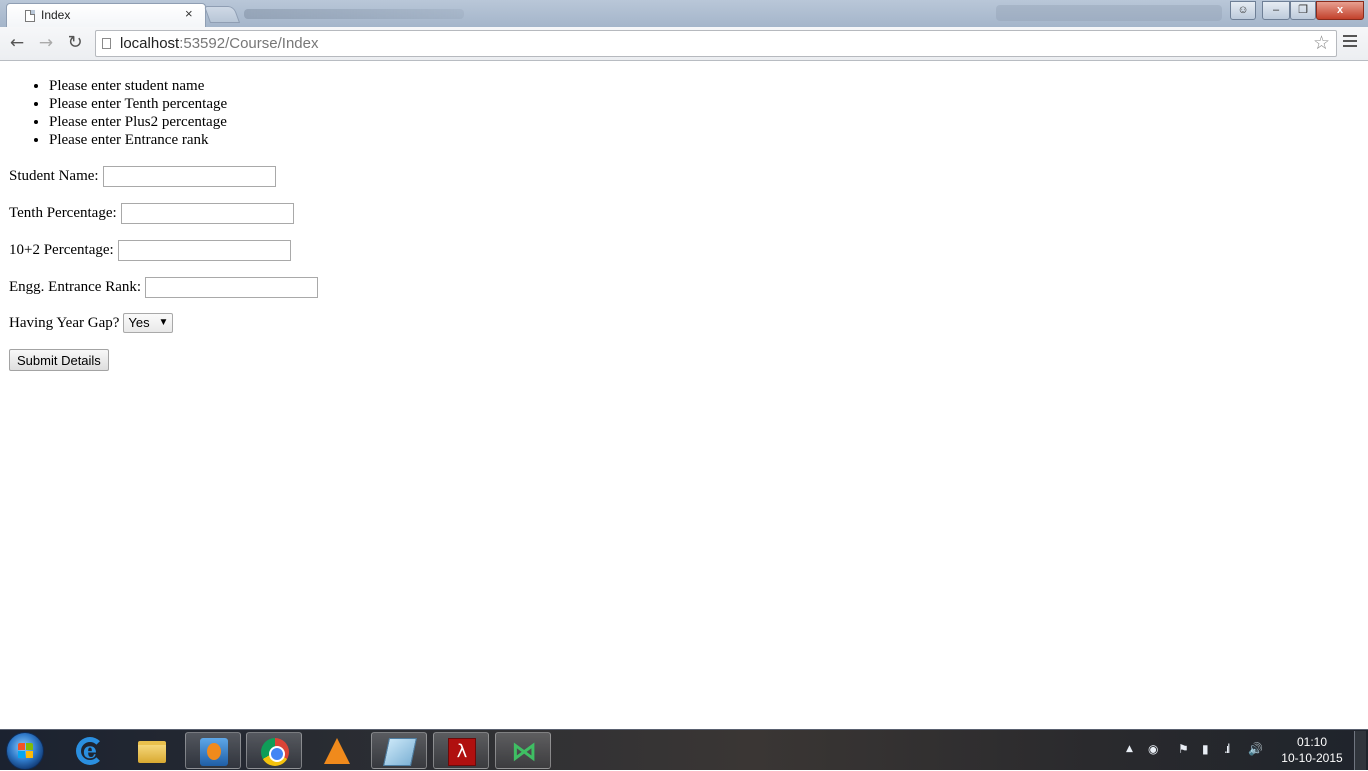  I want to click on bookmark-star-icon: ☆, so click(1321, 43).